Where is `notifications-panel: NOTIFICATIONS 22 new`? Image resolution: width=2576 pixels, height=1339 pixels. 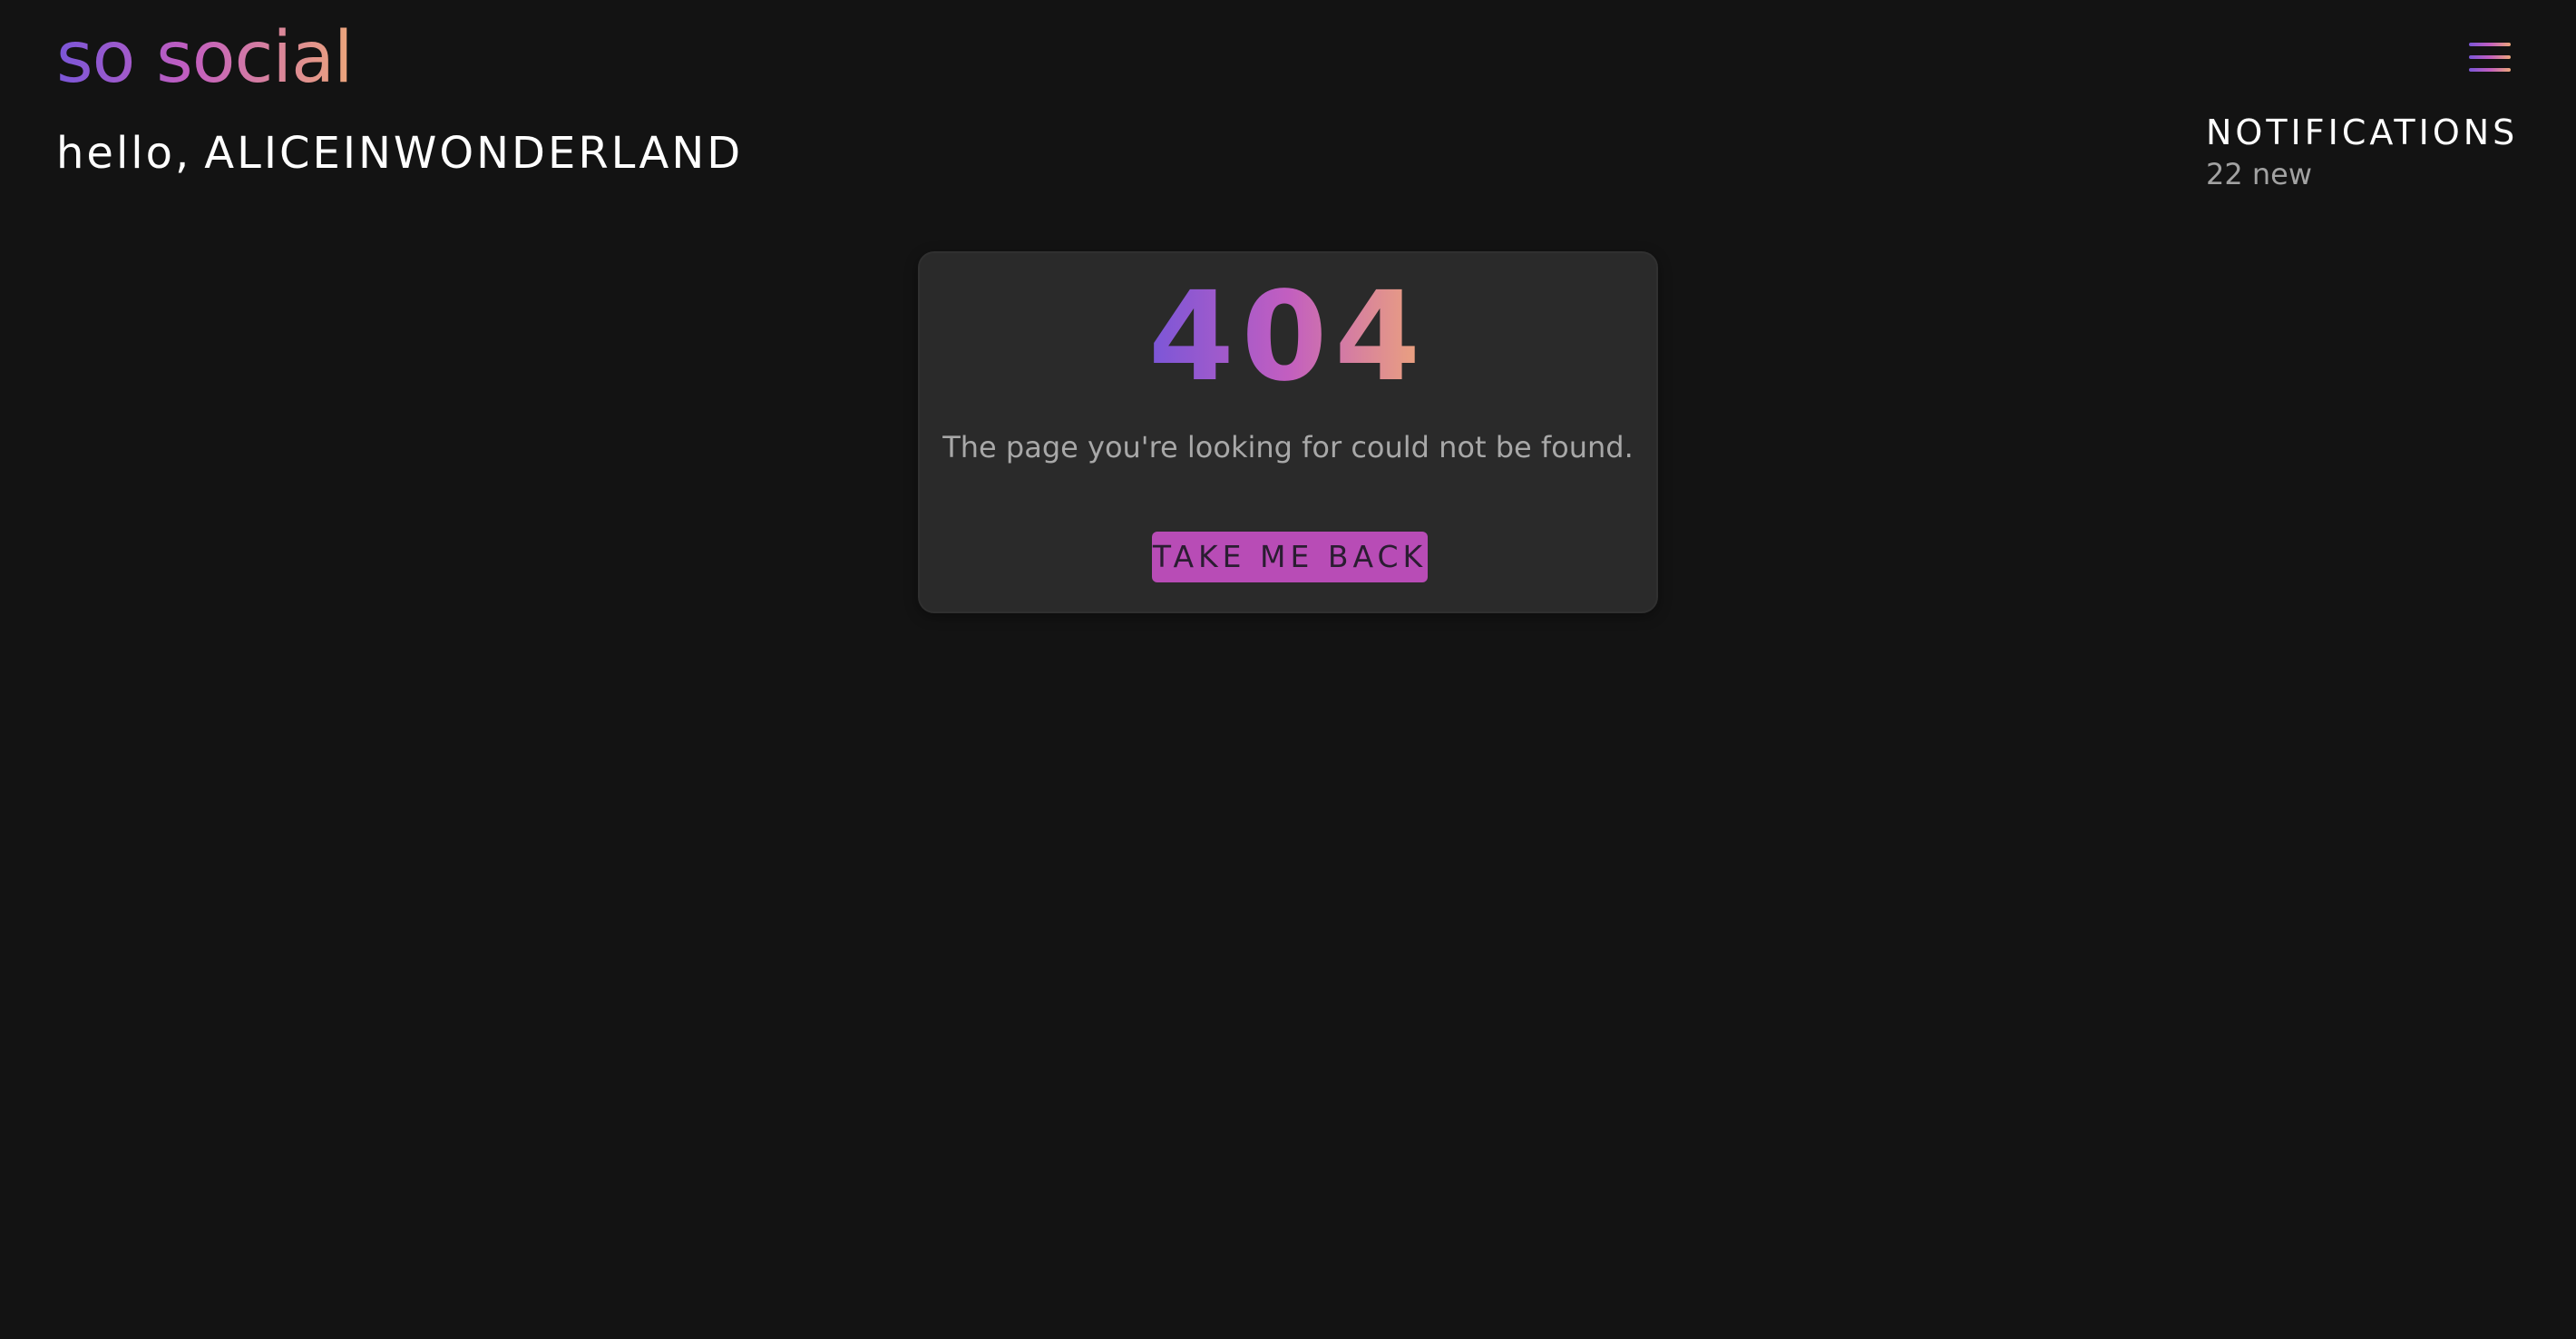
notifications-panel: NOTIFICATIONS 22 new is located at coordinates (2369, 151).